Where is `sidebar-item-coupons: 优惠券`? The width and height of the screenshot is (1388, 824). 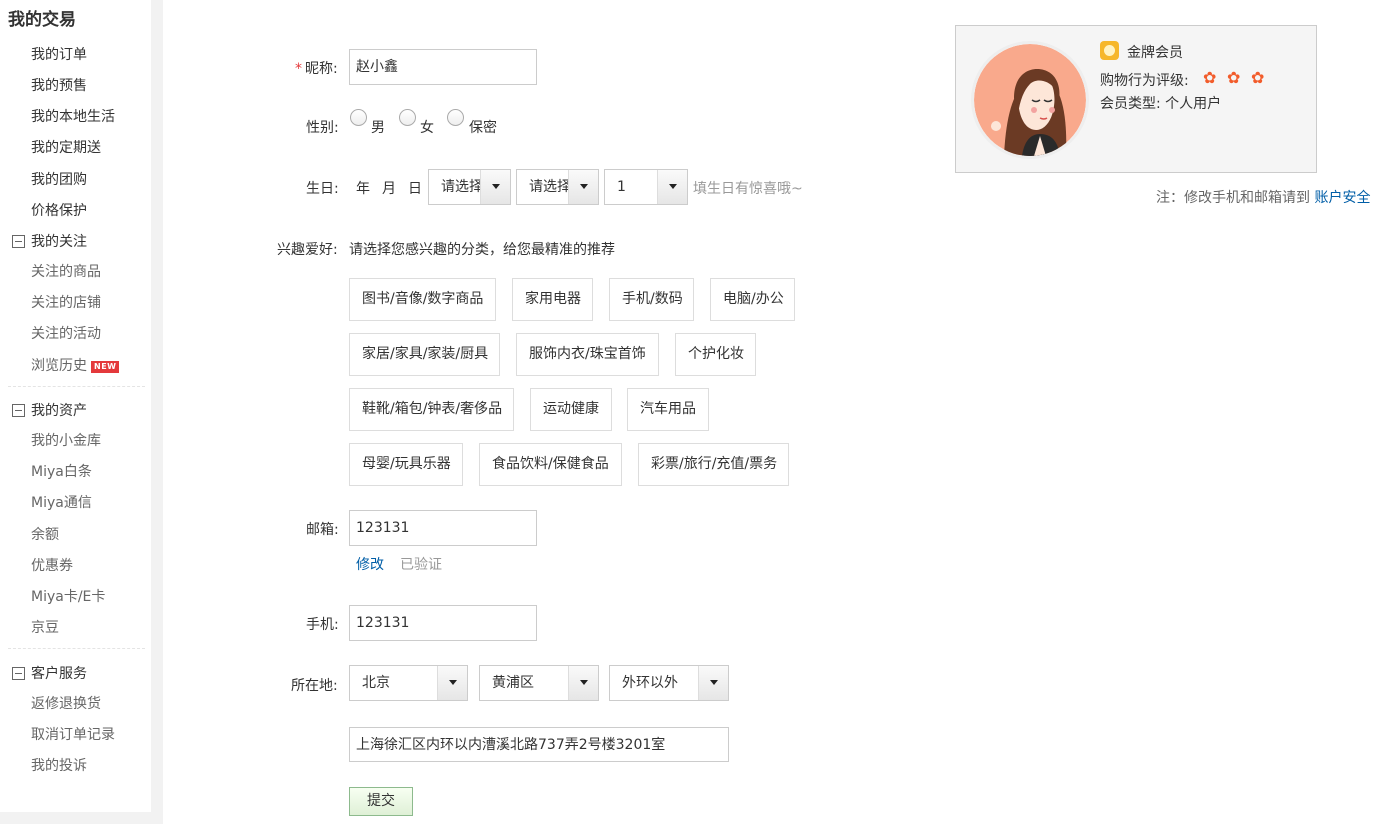 sidebar-item-coupons: 优惠券 is located at coordinates (52, 565).